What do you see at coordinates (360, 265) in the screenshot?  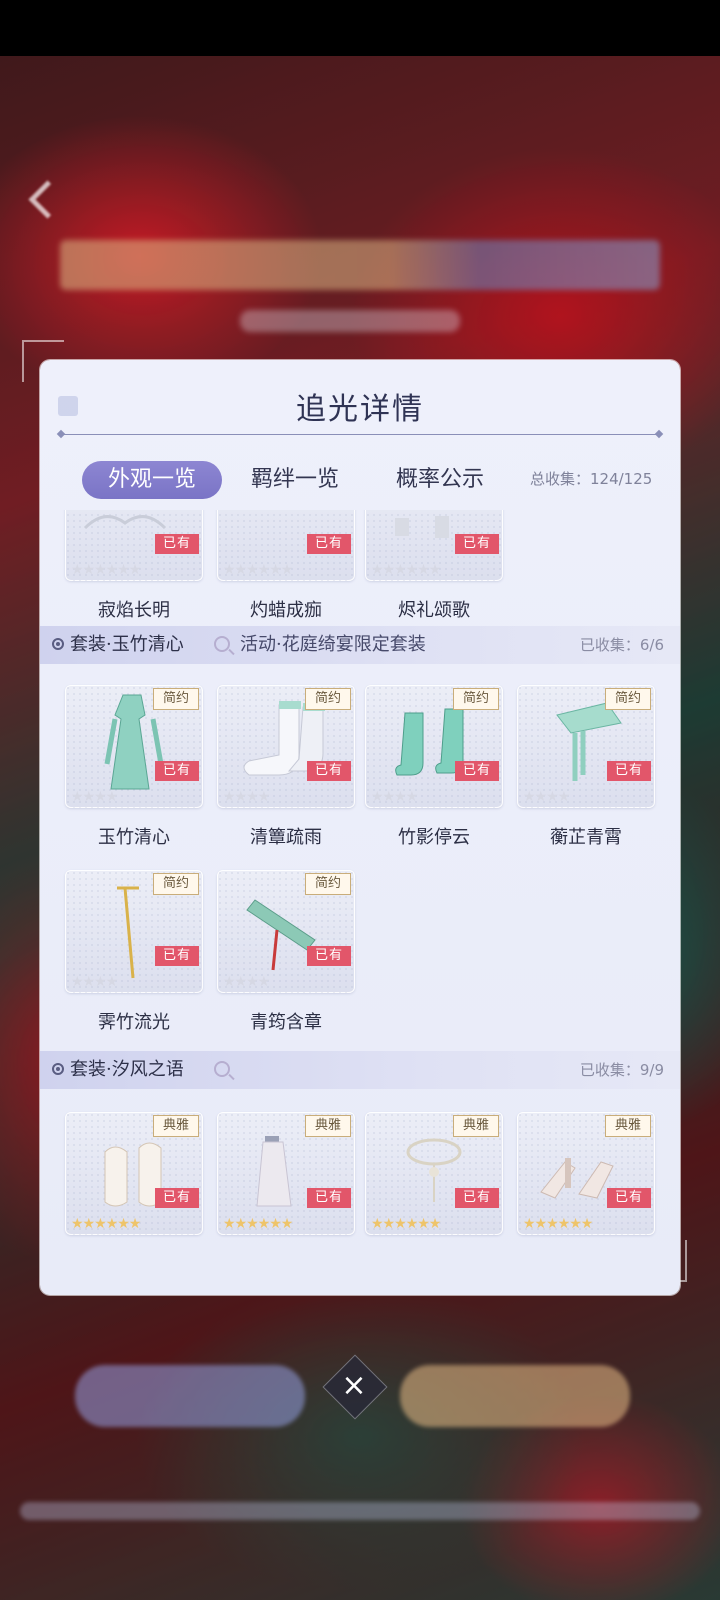 I see `background-banner` at bounding box center [360, 265].